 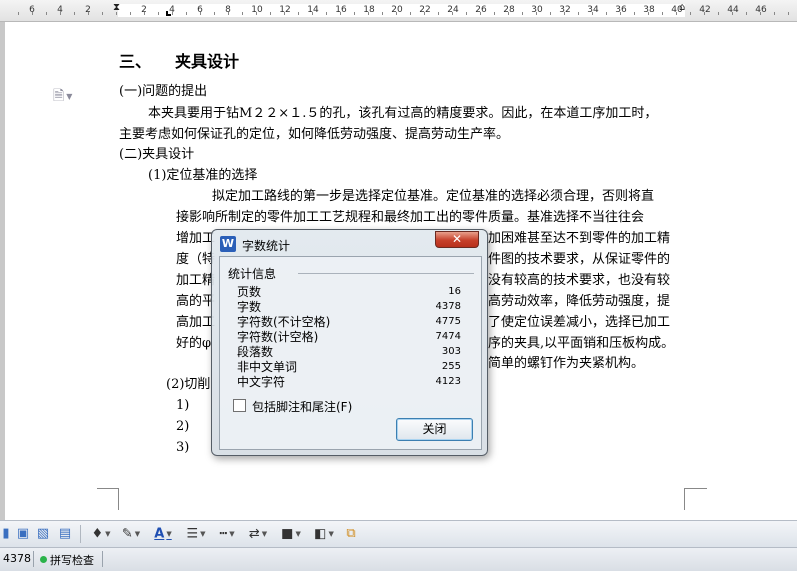 I want to click on dash-style-icon: ┅ ▼, so click(x=227, y=534).